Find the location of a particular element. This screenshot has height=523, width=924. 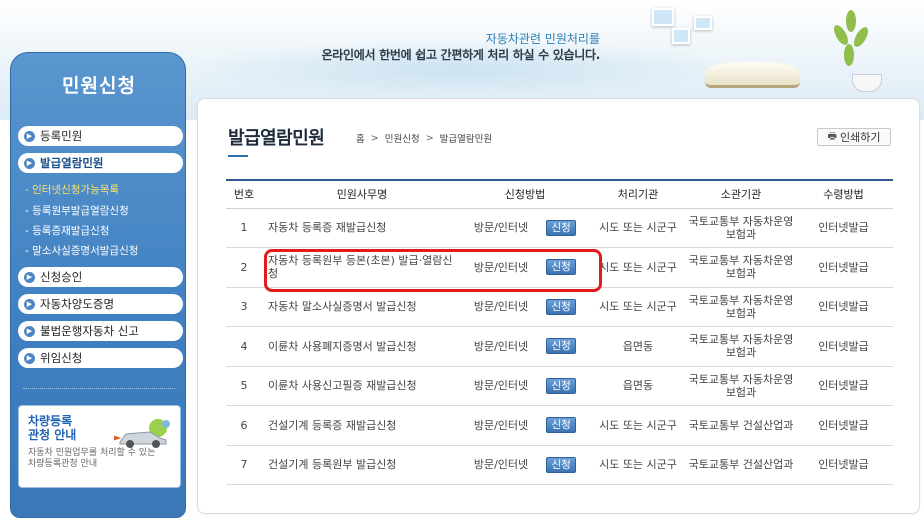

promo-desc-2: 차량등록관청 안내 is located at coordinates (63, 464).